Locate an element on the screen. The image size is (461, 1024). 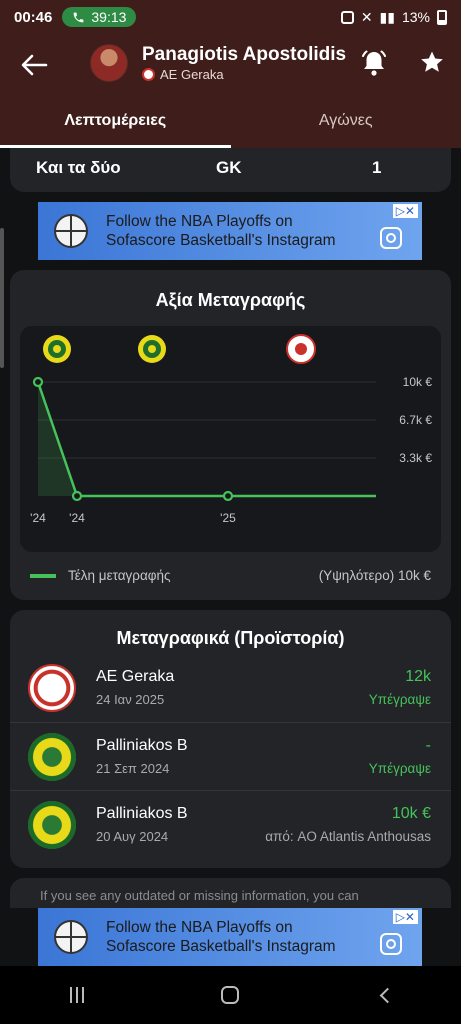
player-info-card: Και τα δύο GK 1 is located at coordinates (230, 170).